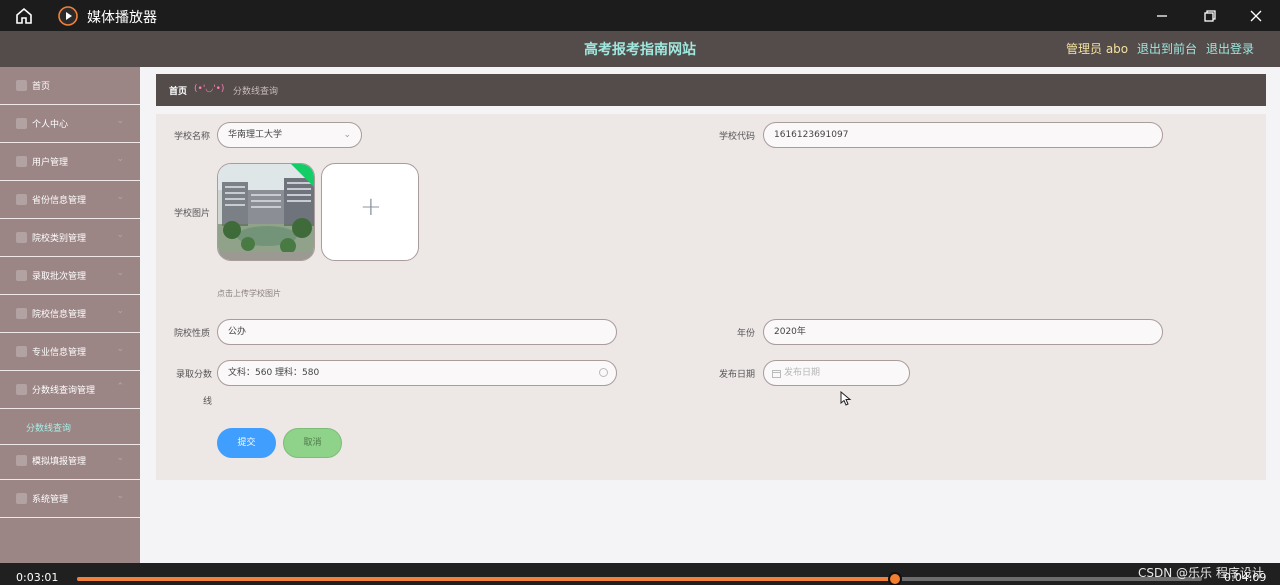 This screenshot has height=585, width=1280. I want to click on player-controls: 0:03:01 0:04:09, so click(640, 574).